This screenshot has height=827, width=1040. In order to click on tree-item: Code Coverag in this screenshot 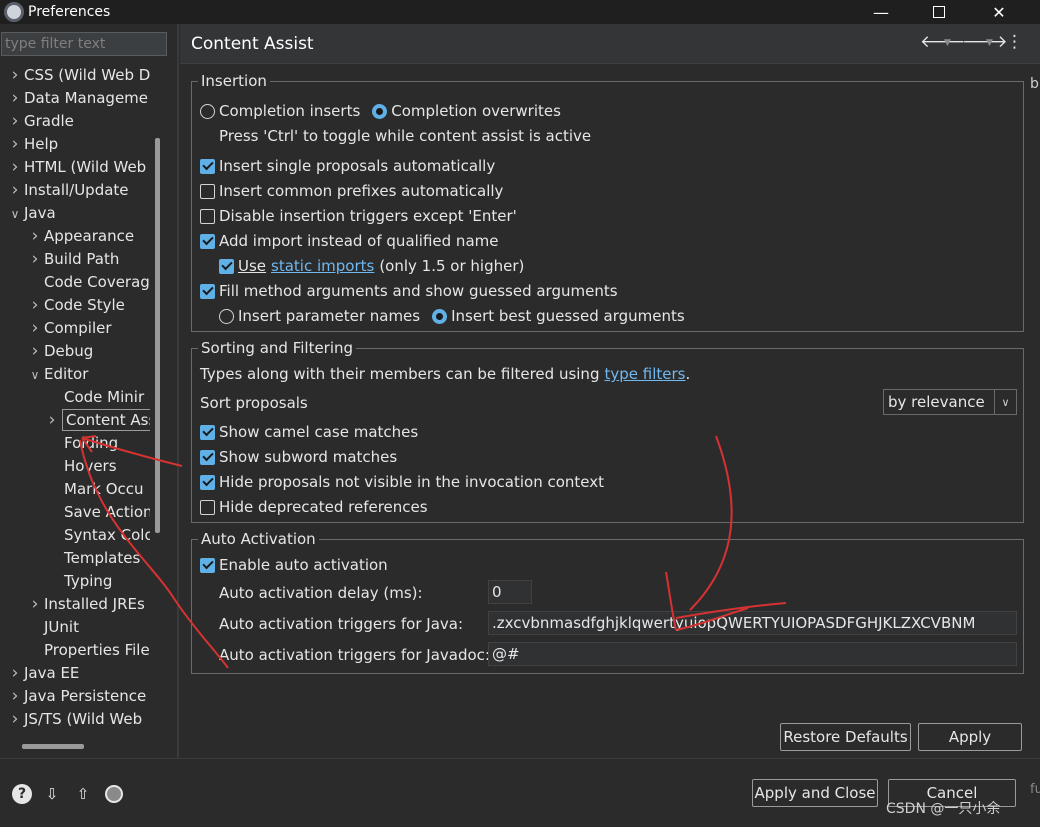, I will do `click(89, 282)`.